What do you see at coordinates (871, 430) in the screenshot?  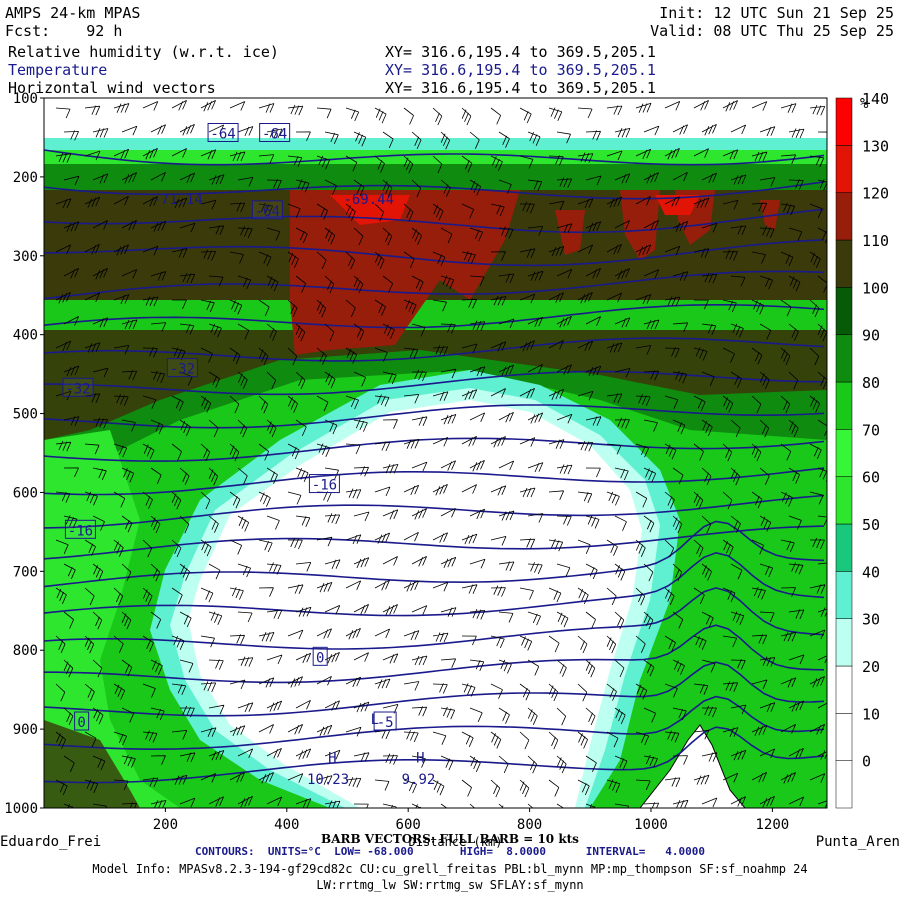 I see `colorbar-label: 70` at bounding box center [871, 430].